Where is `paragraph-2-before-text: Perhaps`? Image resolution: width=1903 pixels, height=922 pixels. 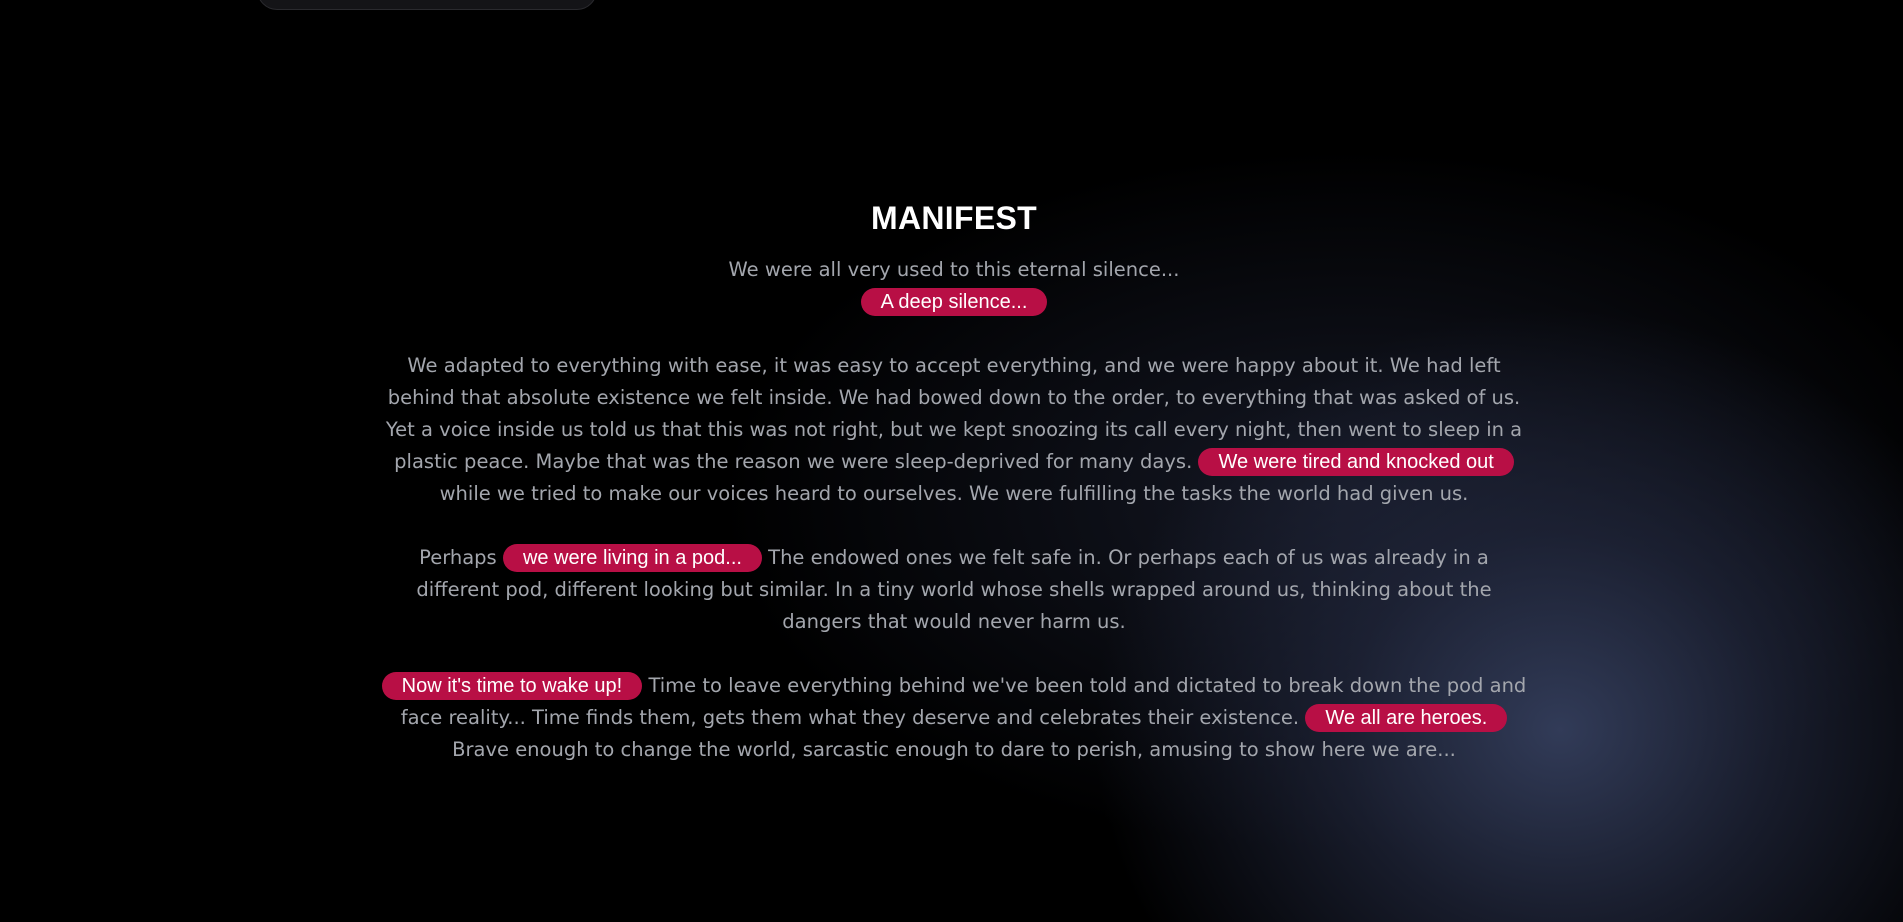 paragraph-2-before-text: Perhaps is located at coordinates (458, 557).